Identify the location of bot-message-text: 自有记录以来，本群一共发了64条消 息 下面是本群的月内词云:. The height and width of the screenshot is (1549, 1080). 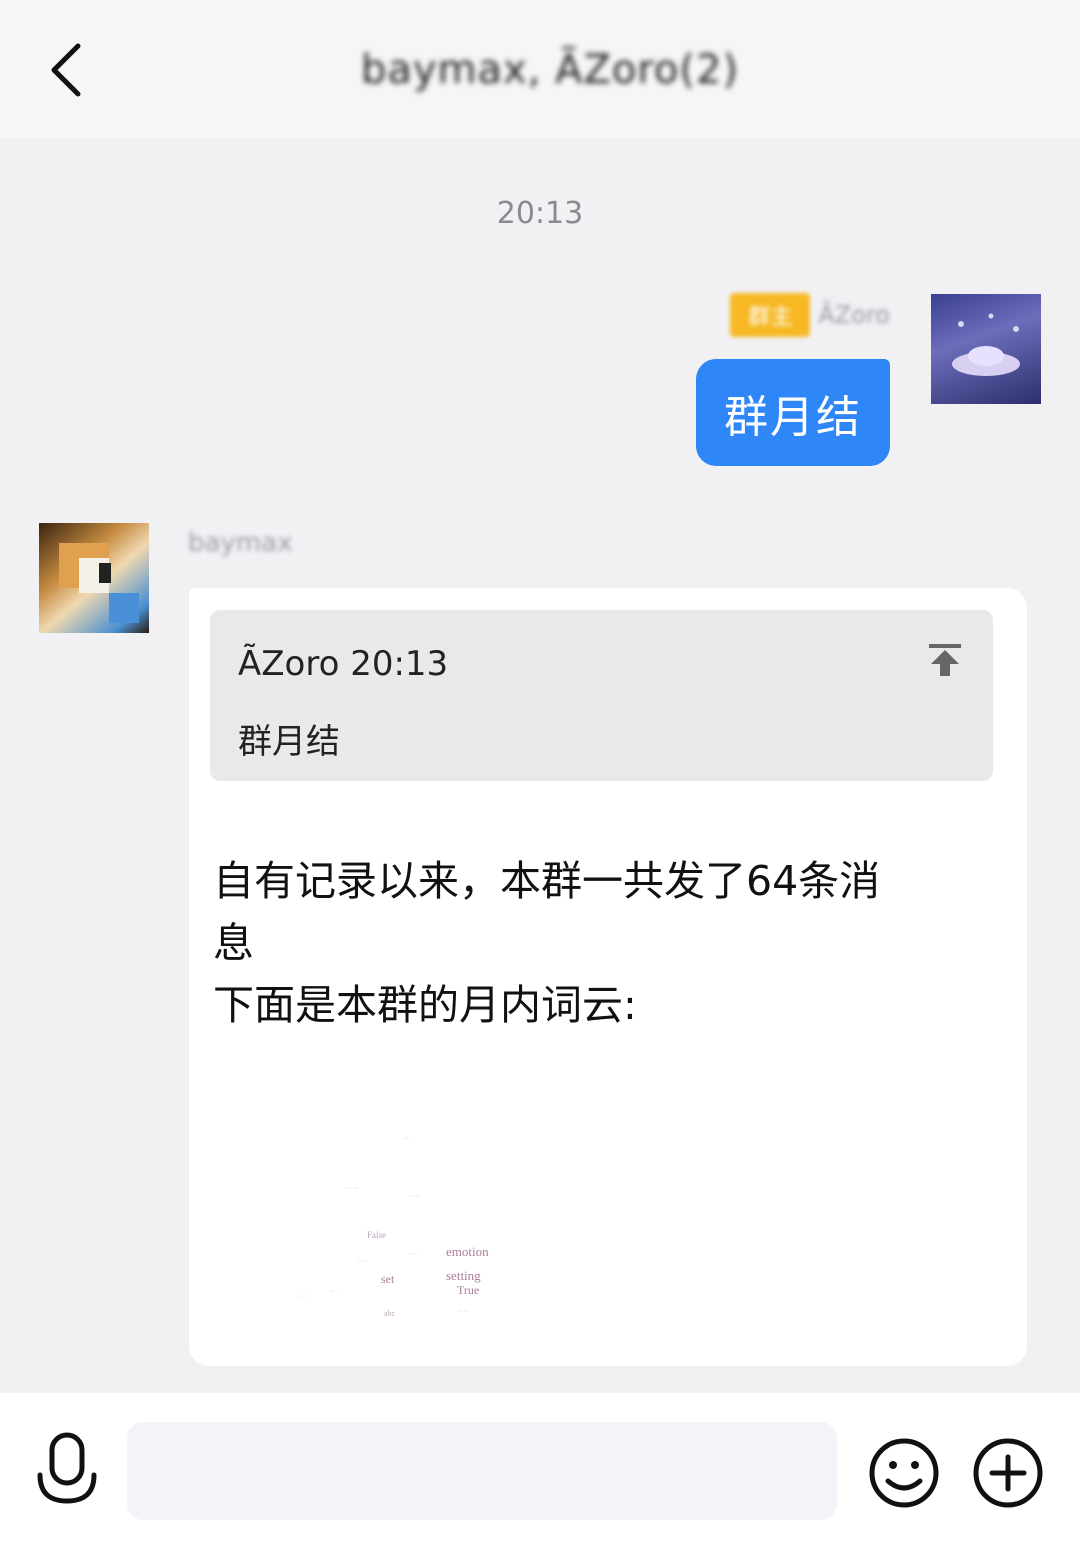
(603, 943).